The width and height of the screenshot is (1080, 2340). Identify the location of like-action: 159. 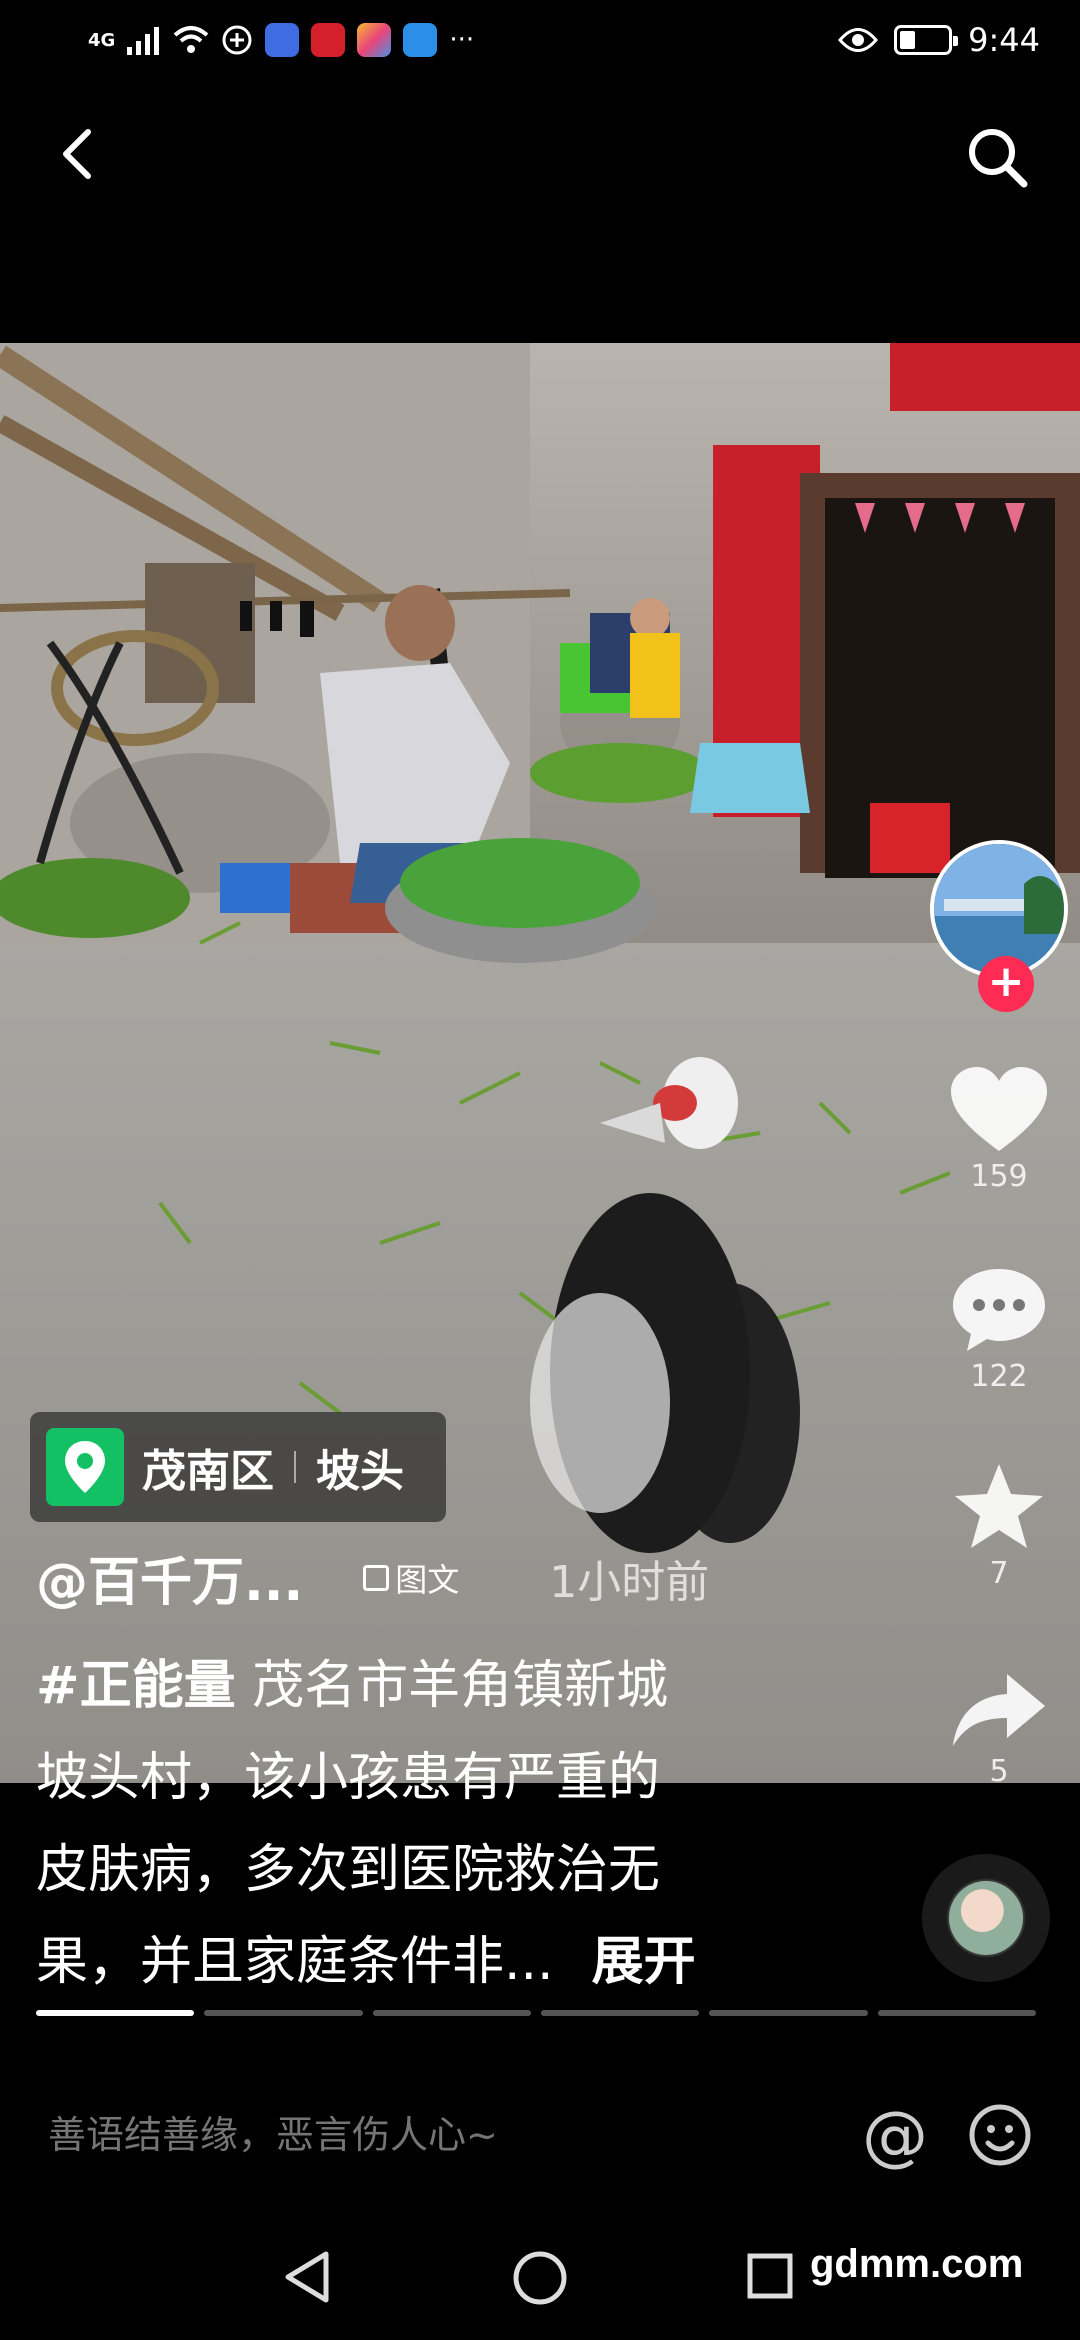
(999, 1129).